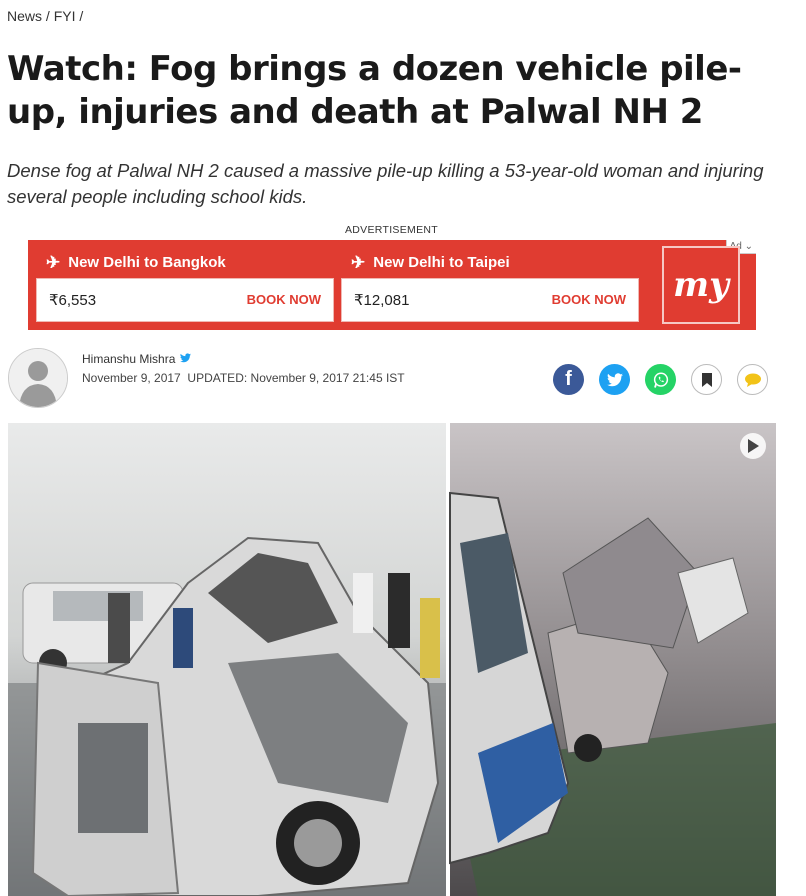 This screenshot has width=806, height=896. Describe the element at coordinates (441, 262) in the screenshot. I see `route-label: New Delhi to Taipei` at that location.